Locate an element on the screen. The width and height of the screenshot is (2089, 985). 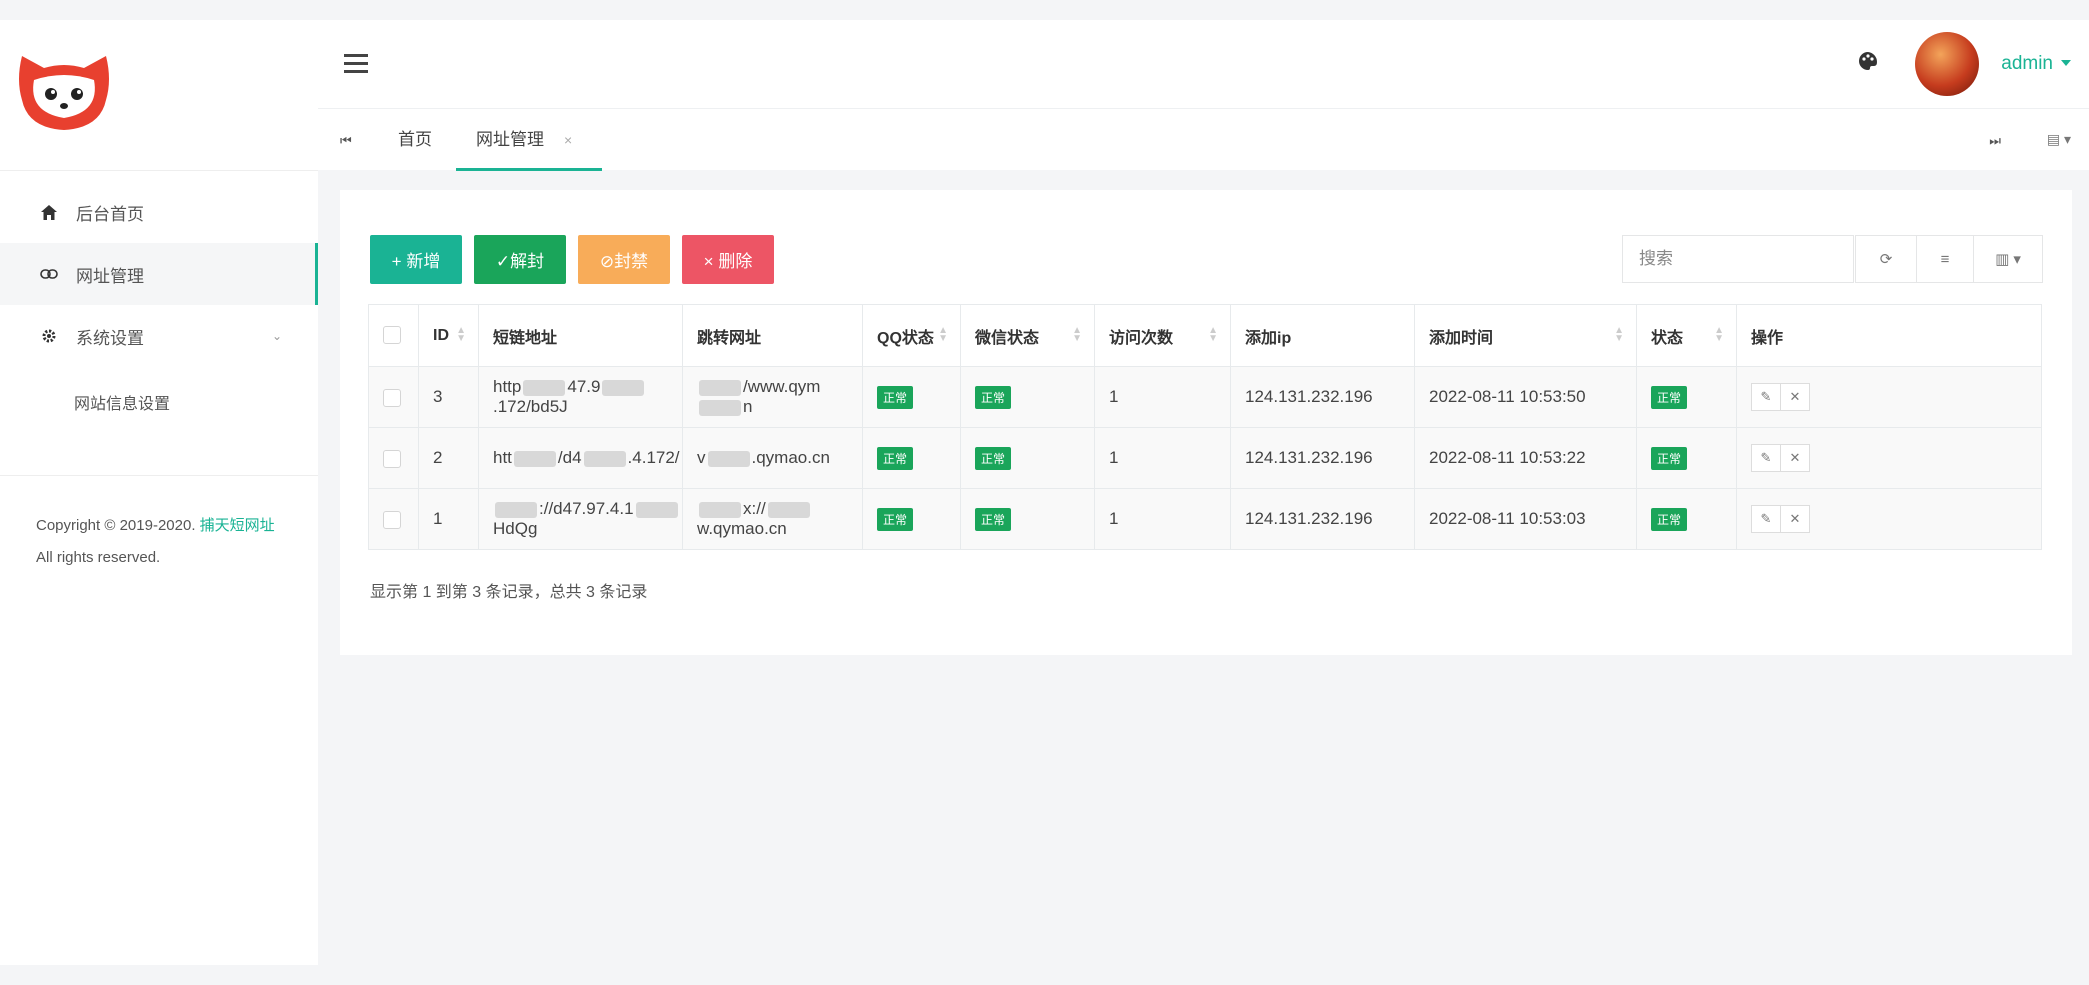
col-visits: 访问次数 ▲ ▼ is located at coordinates (1162, 335).